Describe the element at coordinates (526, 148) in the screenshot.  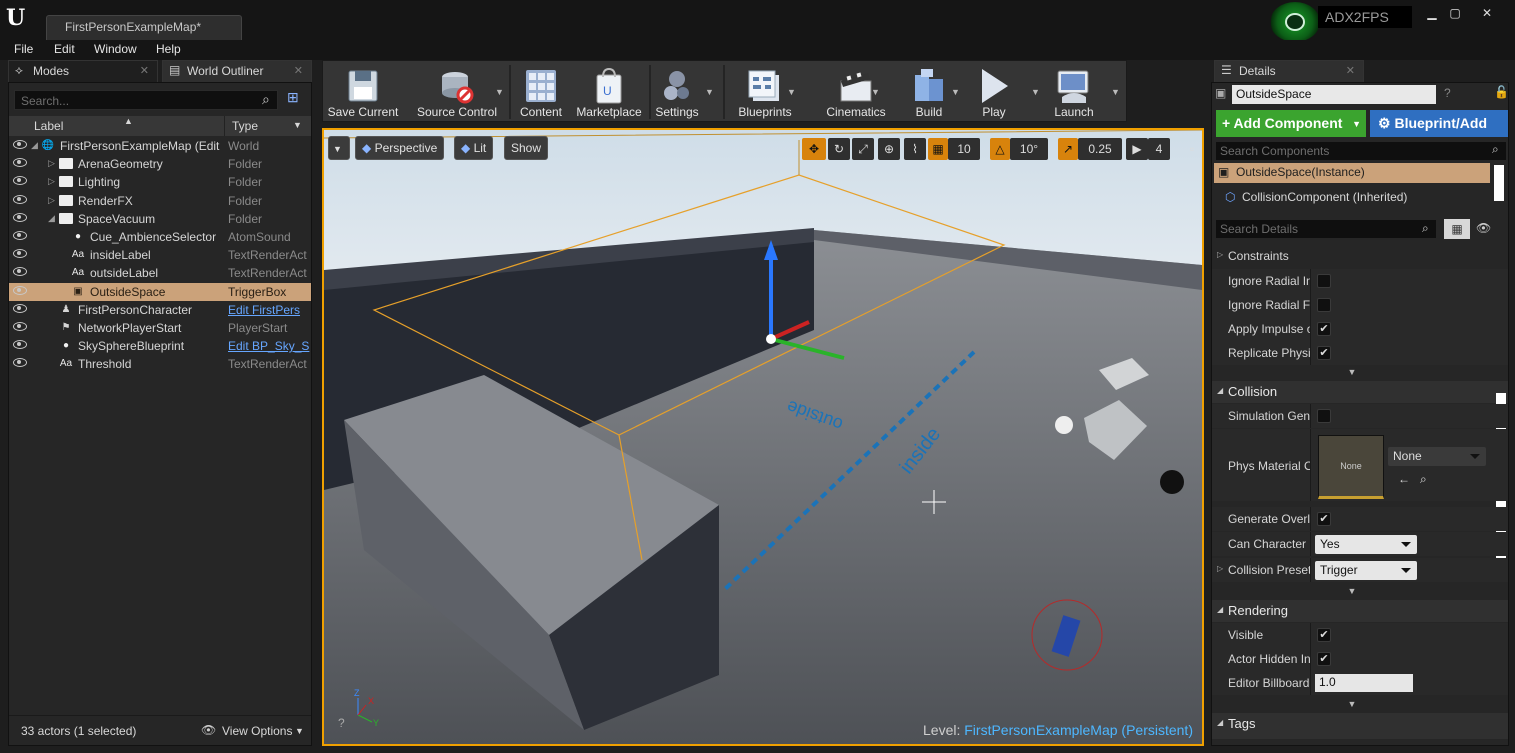
I see `show-button: Show` at that location.